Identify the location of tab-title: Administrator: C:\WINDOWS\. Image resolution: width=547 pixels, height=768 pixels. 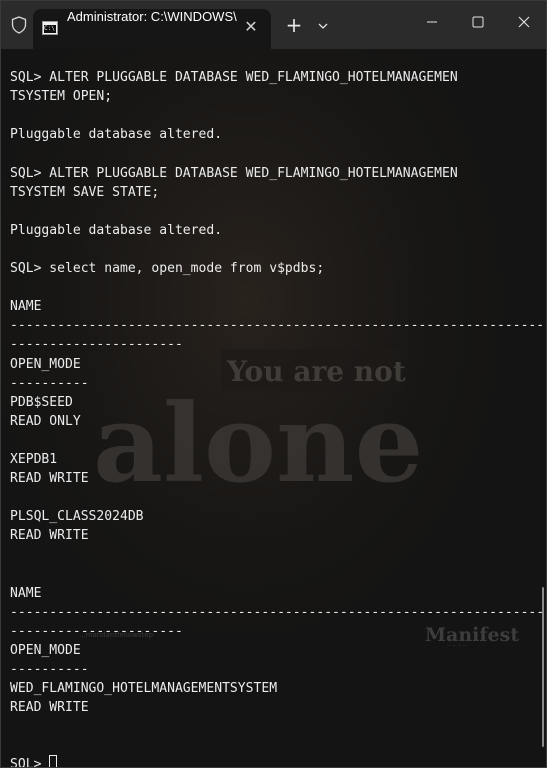
(152, 16).